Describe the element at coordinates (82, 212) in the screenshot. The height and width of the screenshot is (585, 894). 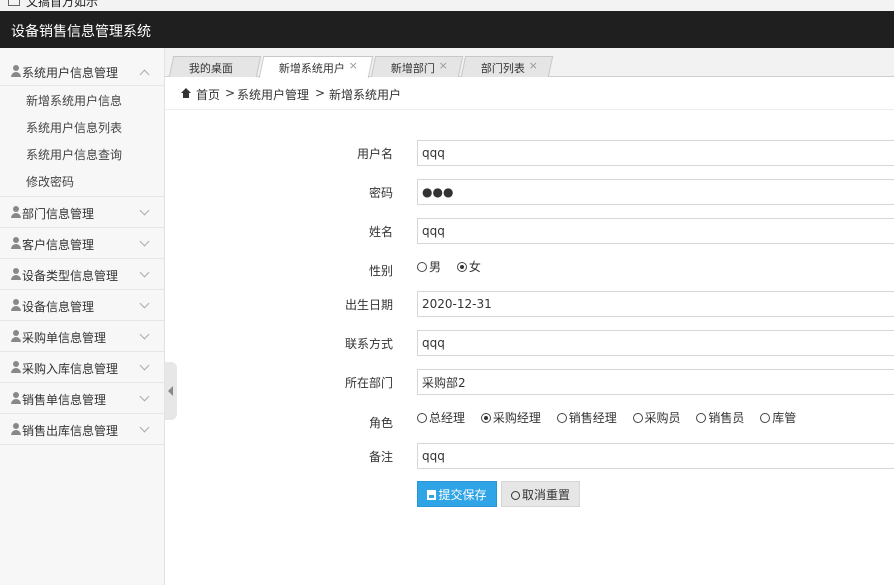
I see `sidebar-group-department: 部门信息管理` at that location.